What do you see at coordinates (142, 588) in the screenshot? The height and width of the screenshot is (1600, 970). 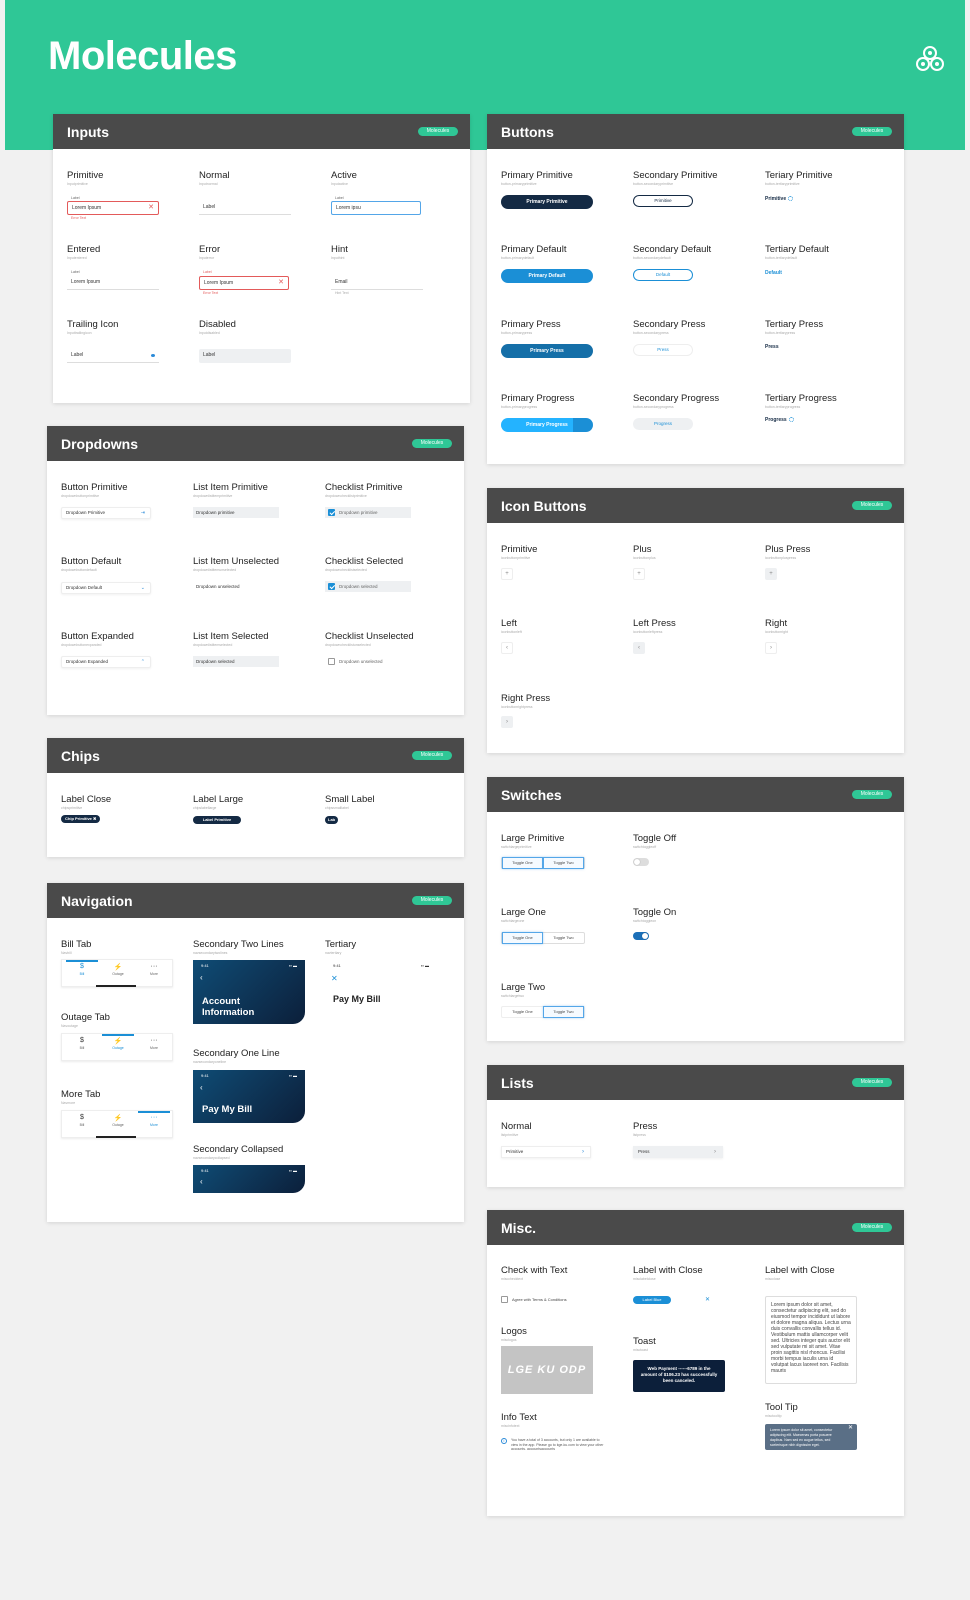 I see `chevron-down-icon: ⌄` at bounding box center [142, 588].